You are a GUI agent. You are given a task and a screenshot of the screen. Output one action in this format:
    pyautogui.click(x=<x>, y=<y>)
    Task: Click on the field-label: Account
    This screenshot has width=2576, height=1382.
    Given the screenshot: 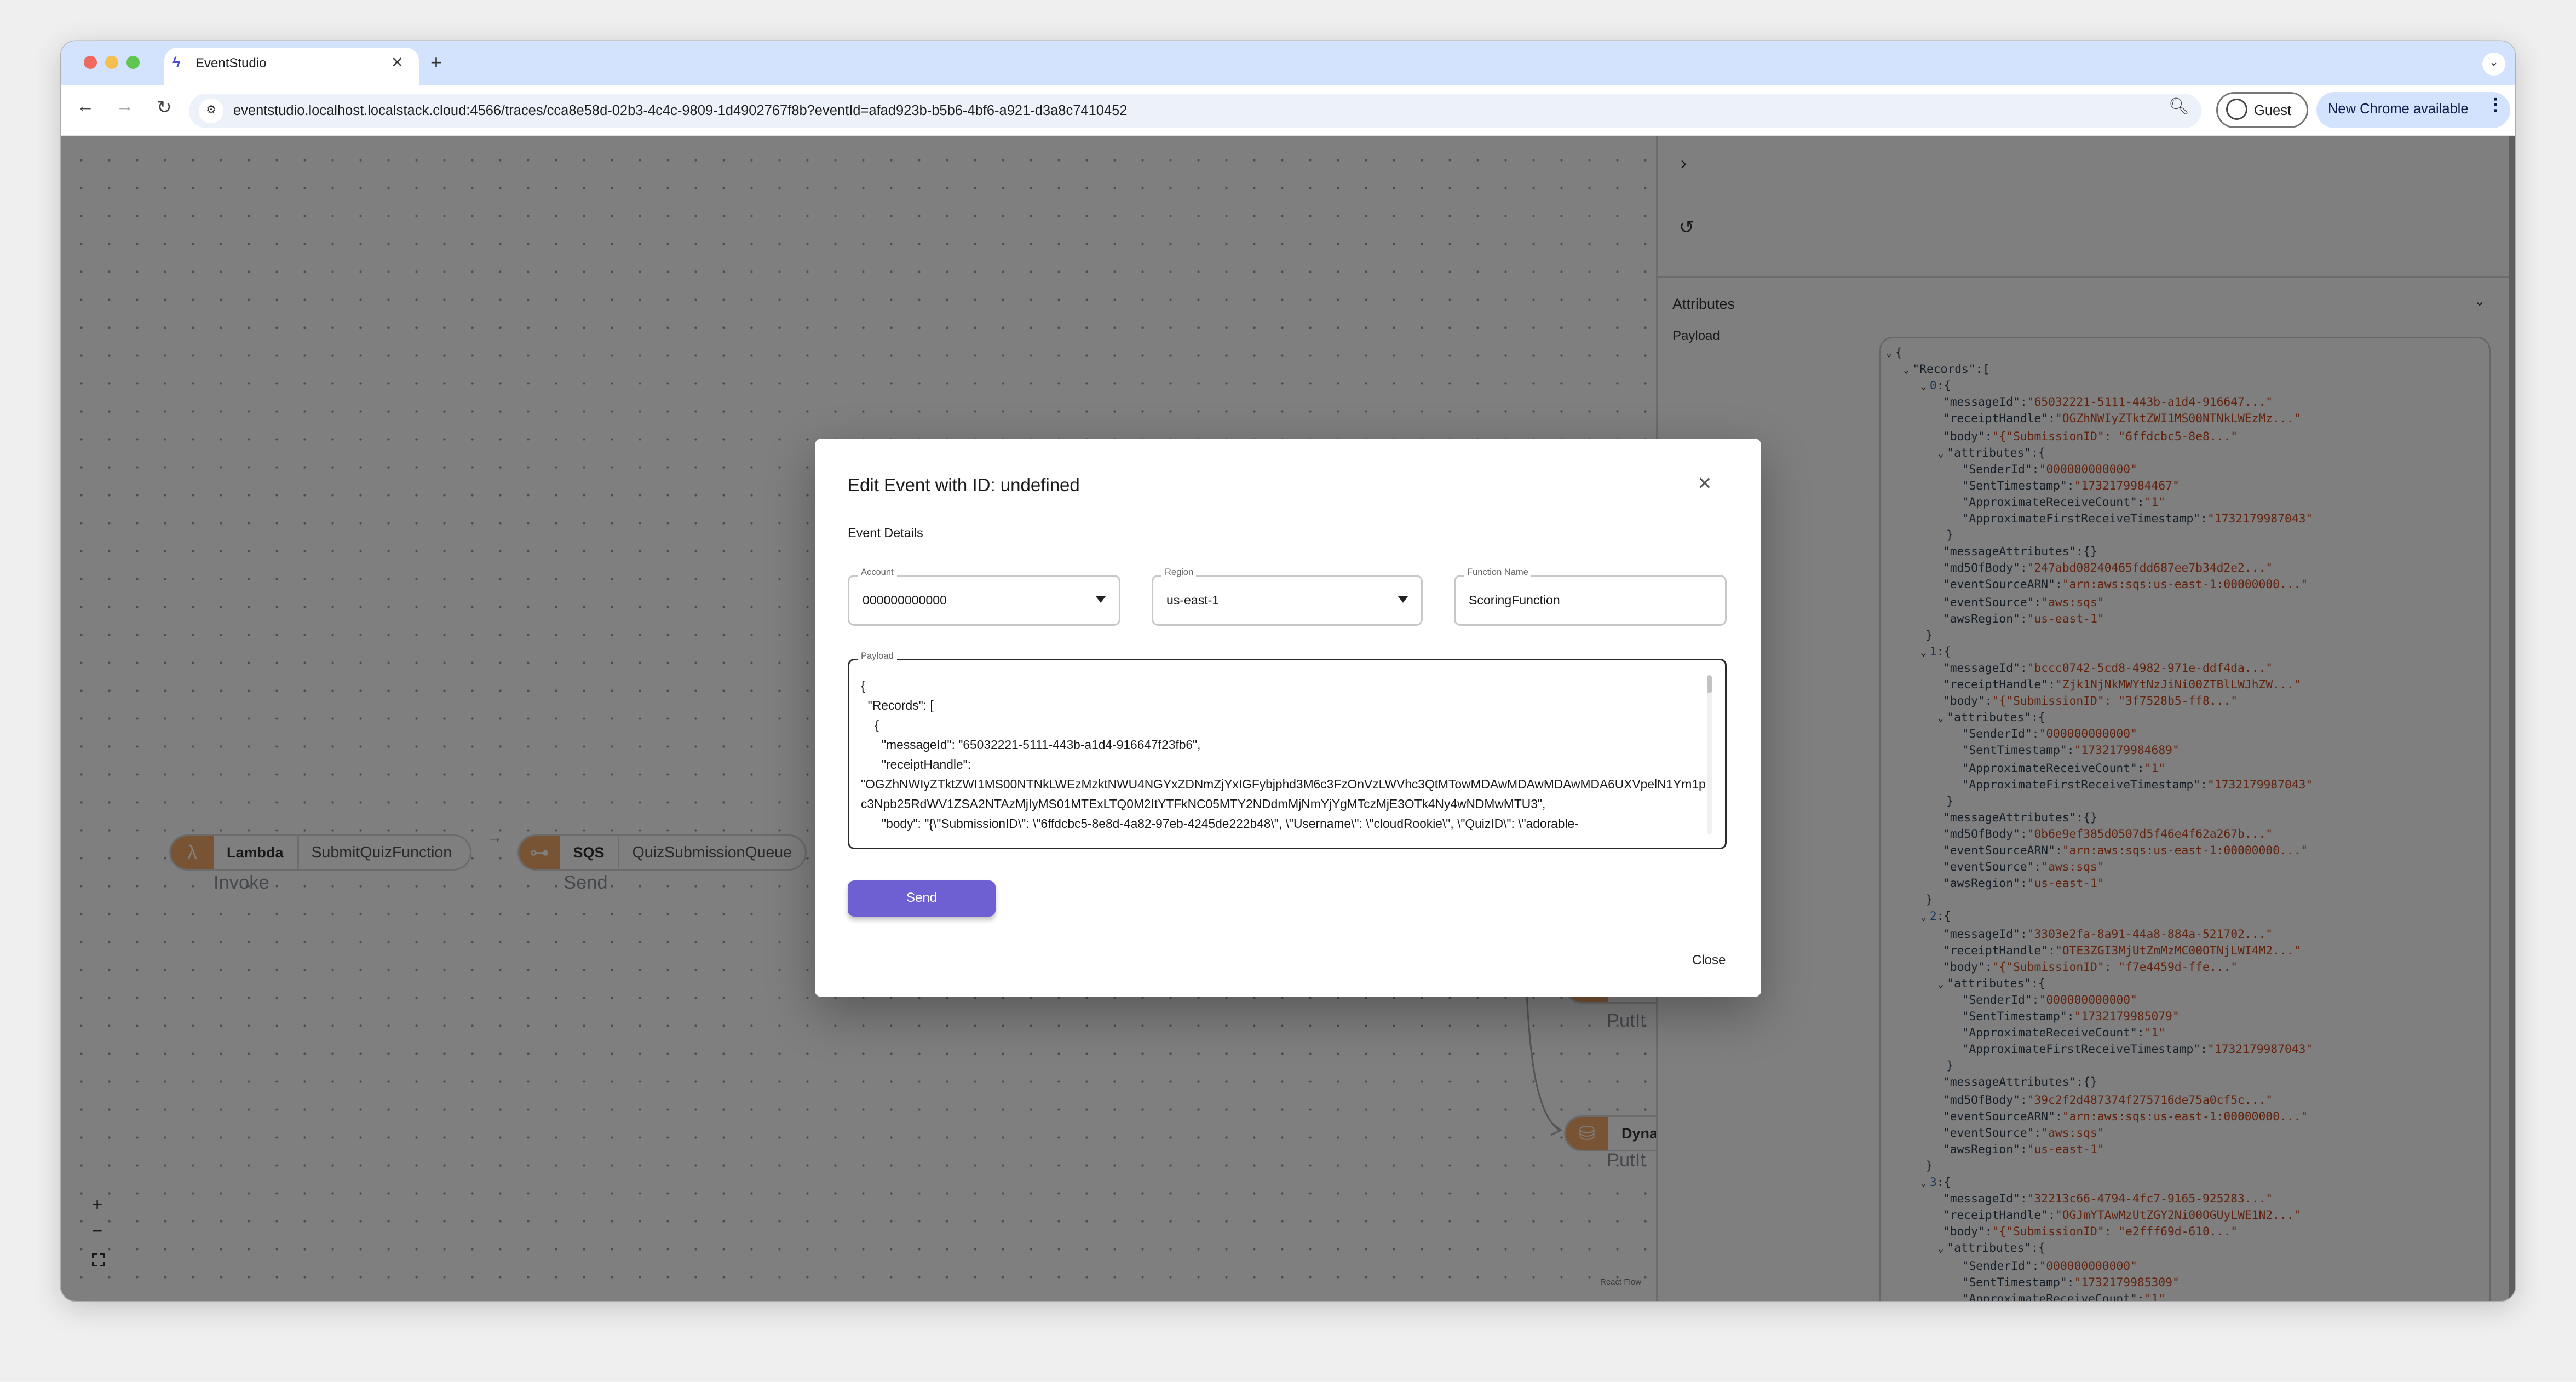 What is the action you would take?
    pyautogui.click(x=877, y=573)
    